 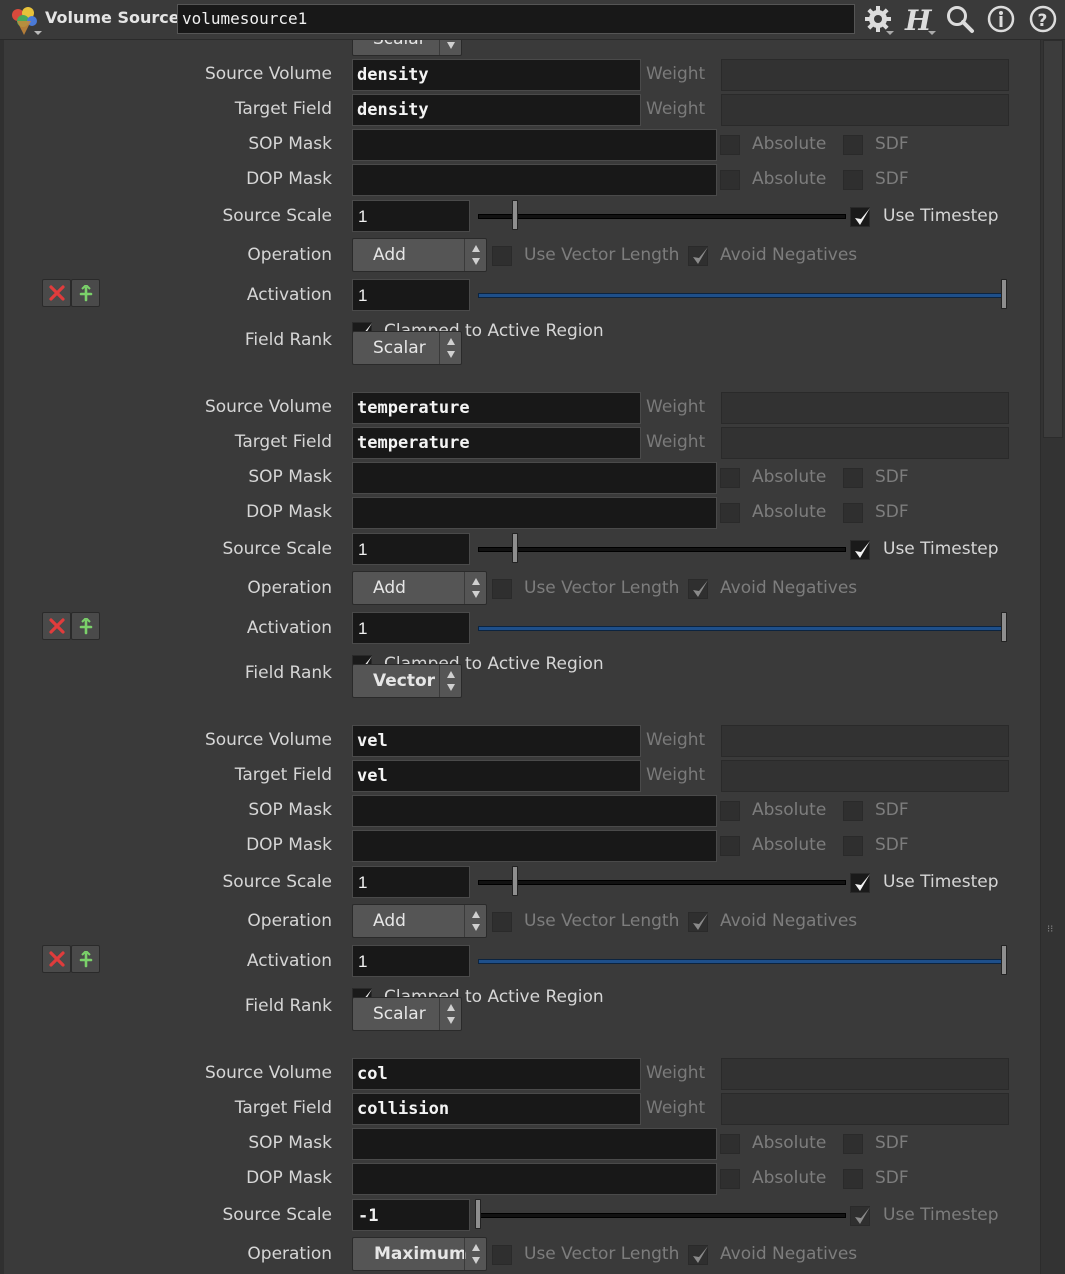 What do you see at coordinates (602, 1254) in the screenshot?
I see `use-vector-length-label: Use Vector Length` at bounding box center [602, 1254].